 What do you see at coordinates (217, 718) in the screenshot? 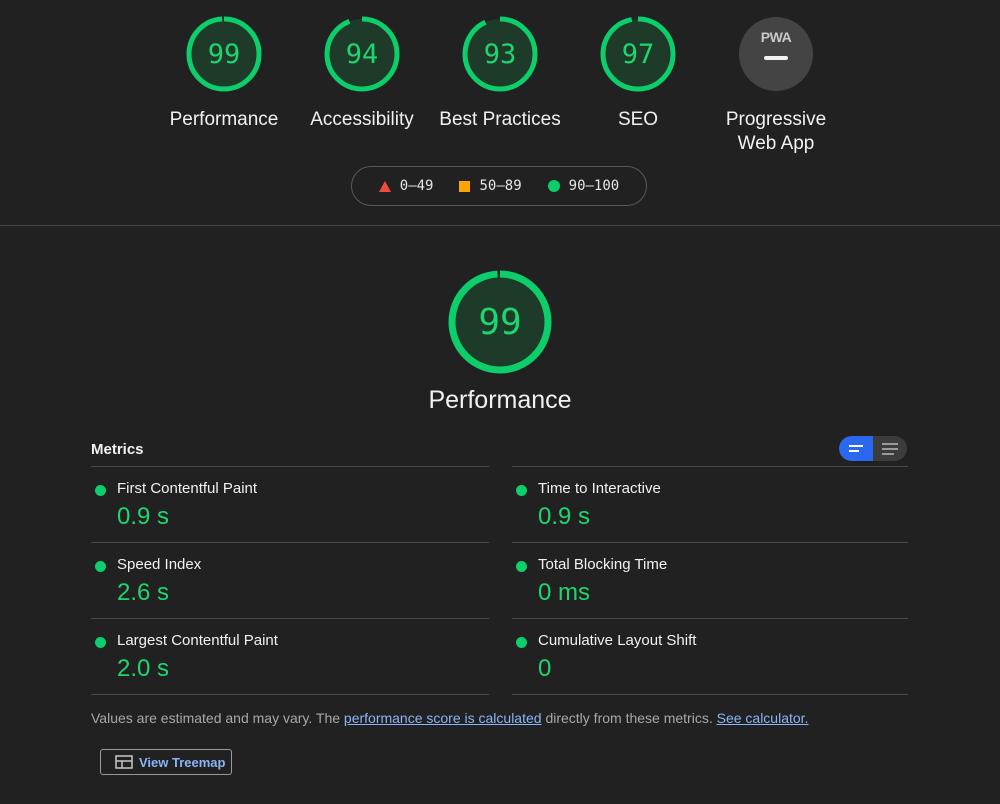
I see `note-prefix: Values are estimated and may vary. The` at bounding box center [217, 718].